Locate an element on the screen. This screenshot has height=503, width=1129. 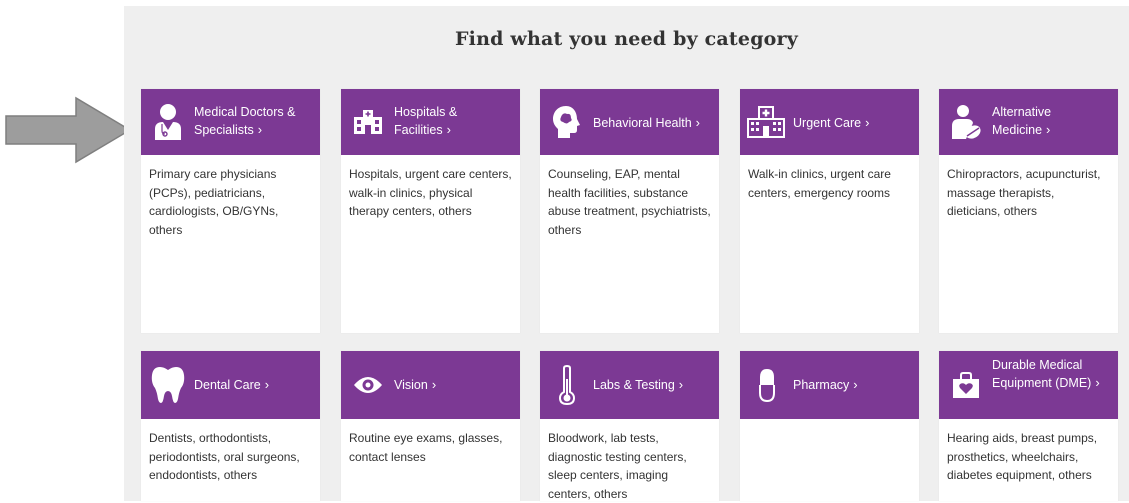
pointer-arrow-icon is located at coordinates (68, 130).